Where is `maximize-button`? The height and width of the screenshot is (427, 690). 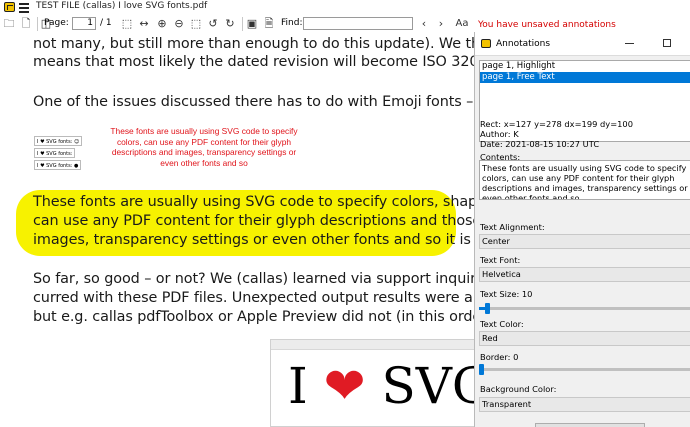
maximize-button is located at coordinates (667, 43).